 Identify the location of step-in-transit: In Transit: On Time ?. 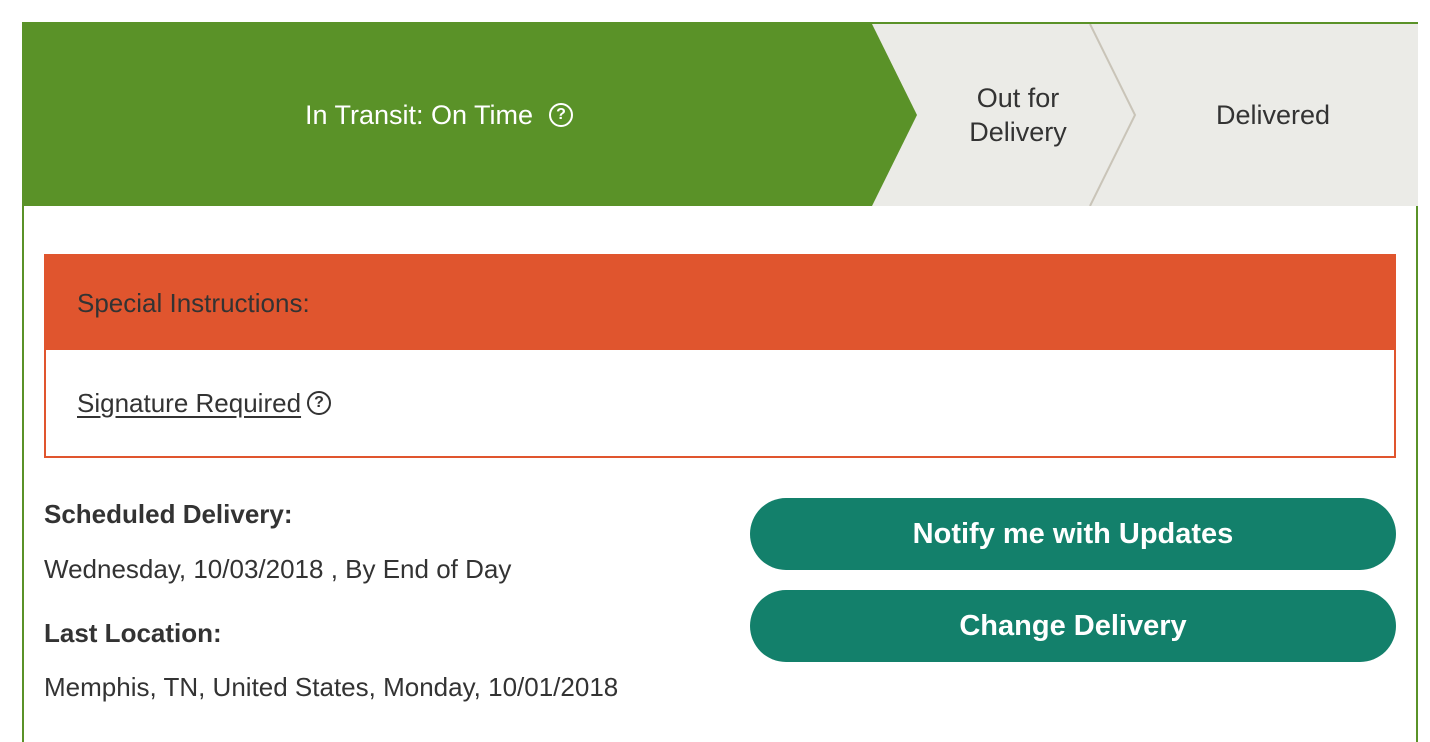
(439, 115).